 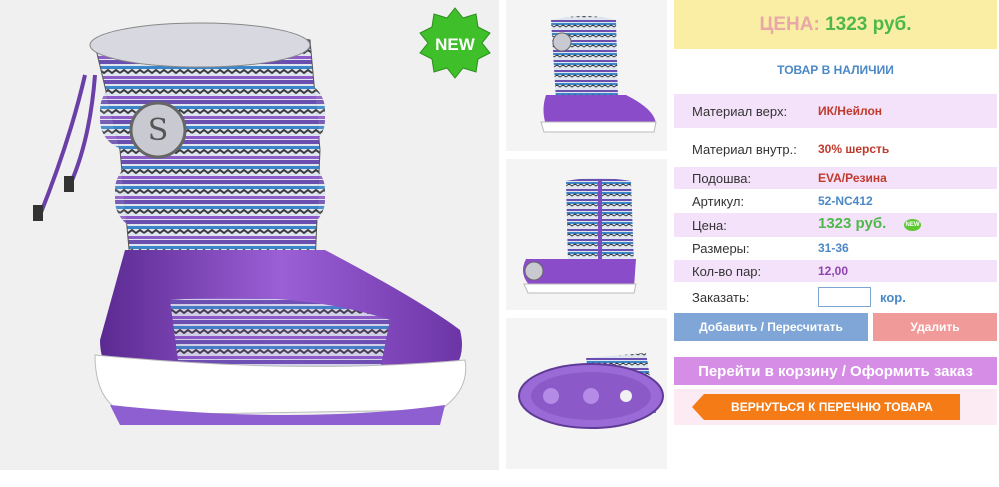 What do you see at coordinates (718, 201) in the screenshot?
I see `spec-label: Артикул:` at bounding box center [718, 201].